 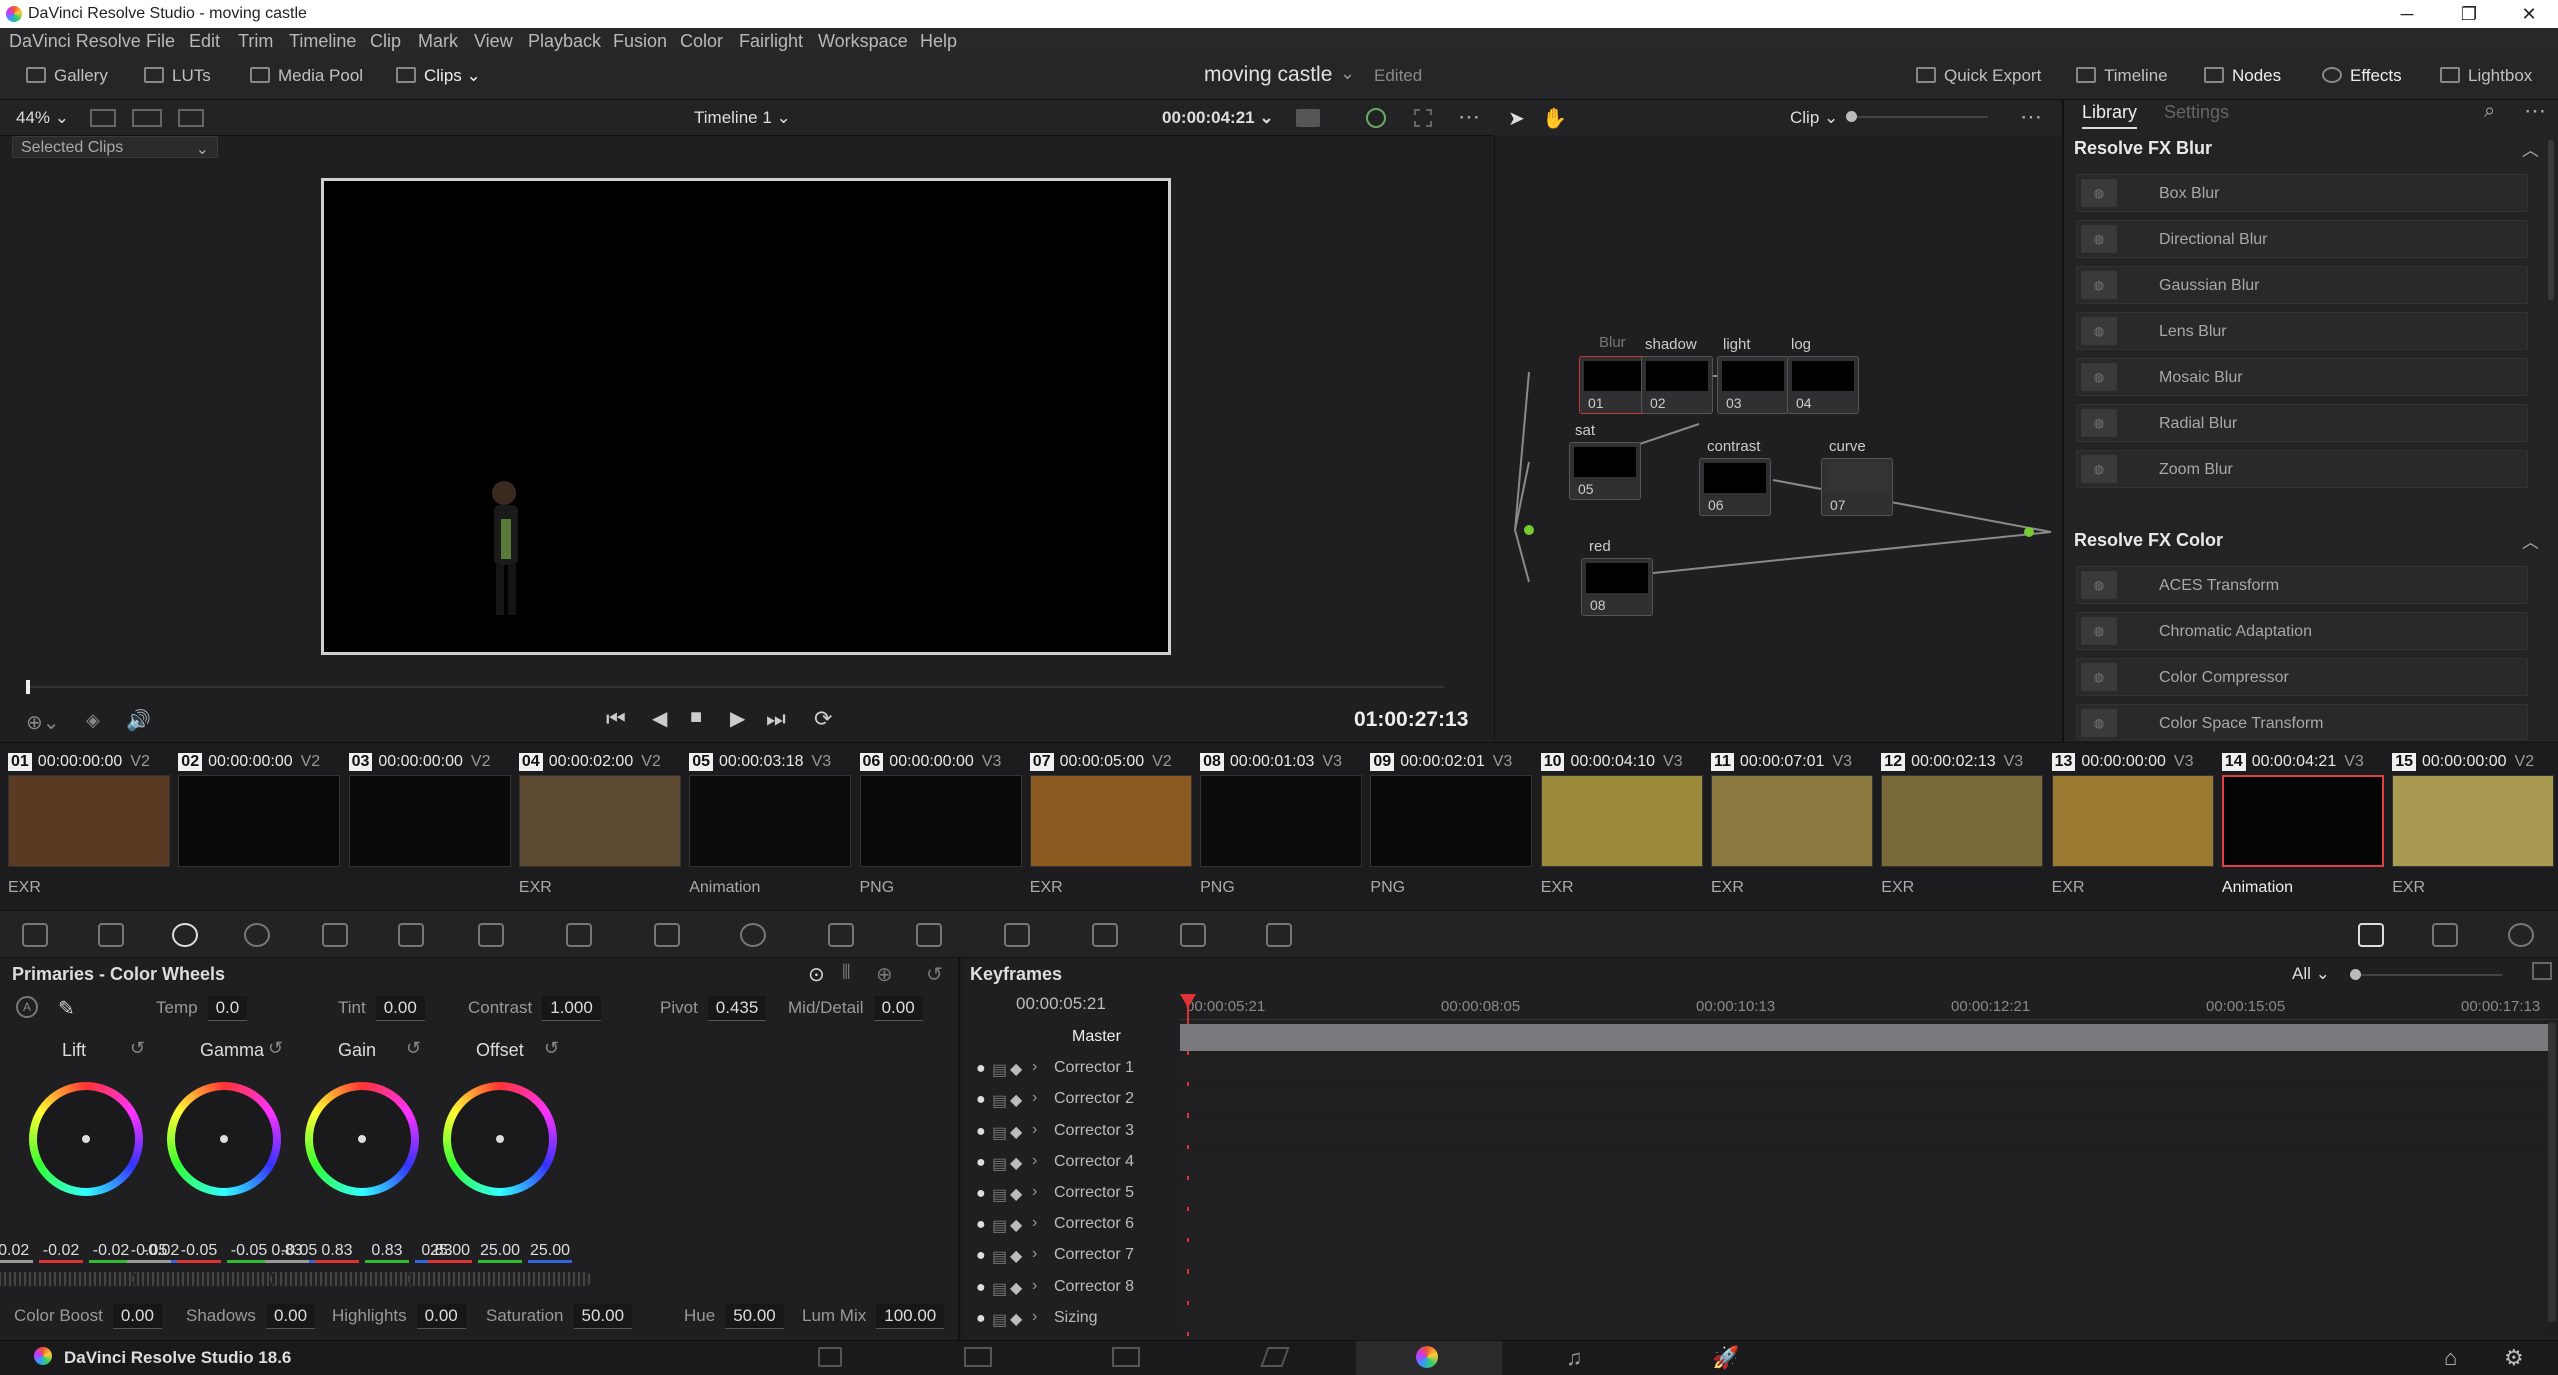 I want to click on clip-thumbnail: 15 00:00:00:00 V2 EXR, so click(x=2473, y=824).